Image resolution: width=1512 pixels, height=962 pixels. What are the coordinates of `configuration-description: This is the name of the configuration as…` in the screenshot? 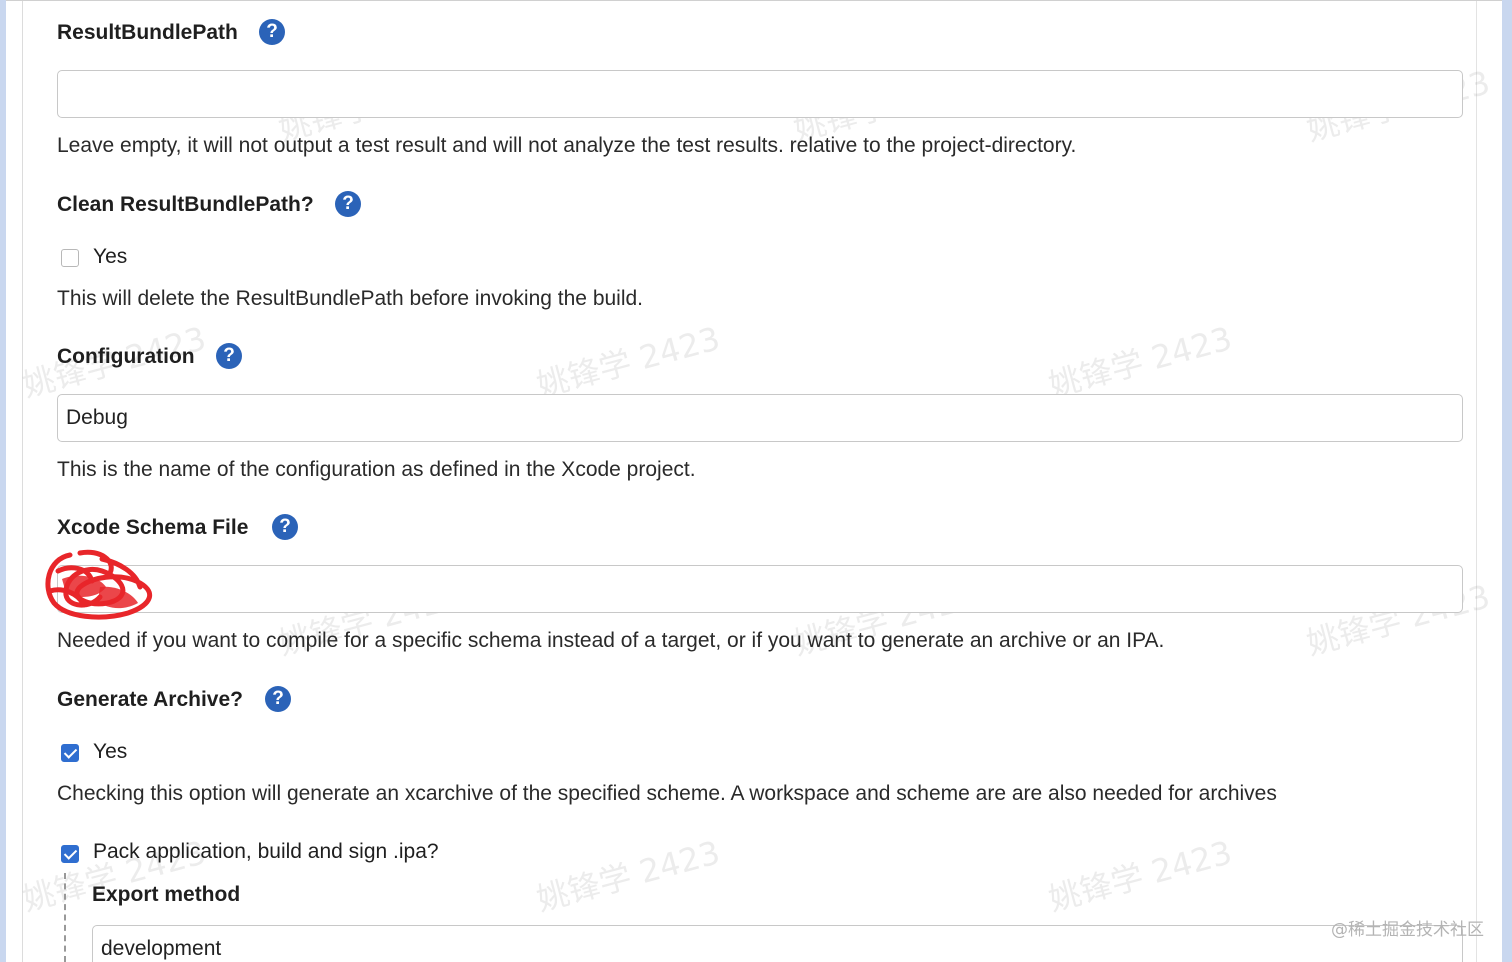 It's located at (376, 469).